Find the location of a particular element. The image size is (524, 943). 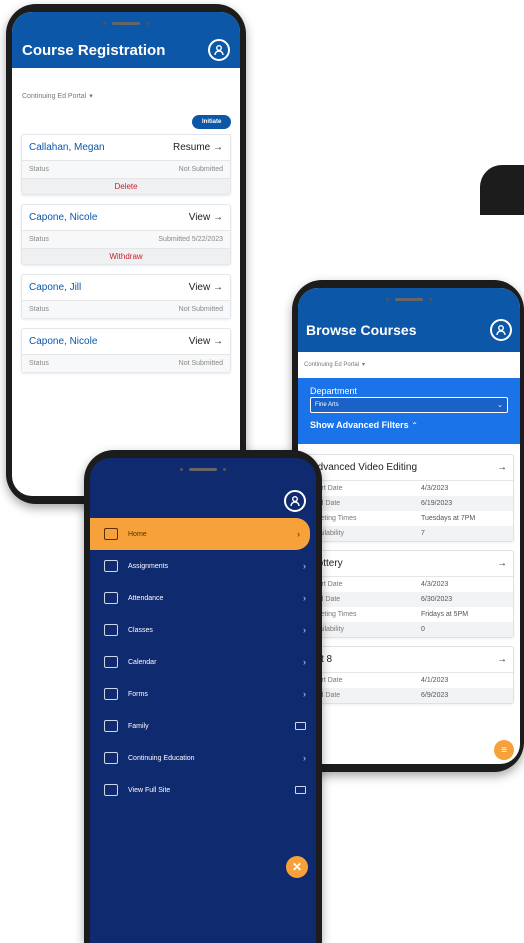

view-full-site-icon is located at coordinates (111, 790).